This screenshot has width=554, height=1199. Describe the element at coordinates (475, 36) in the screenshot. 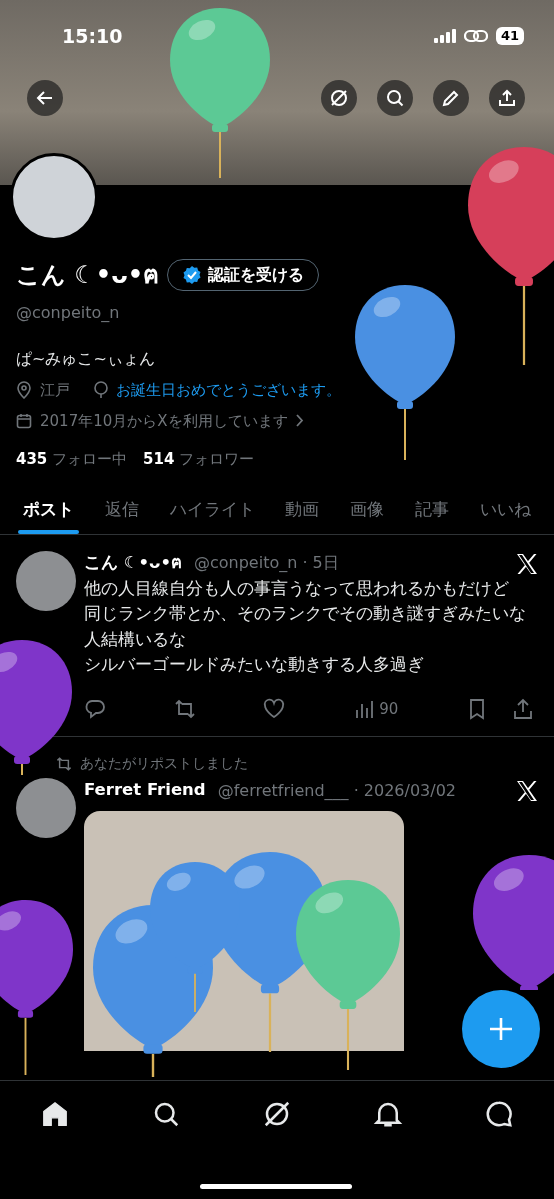

I see `link-icon` at that location.